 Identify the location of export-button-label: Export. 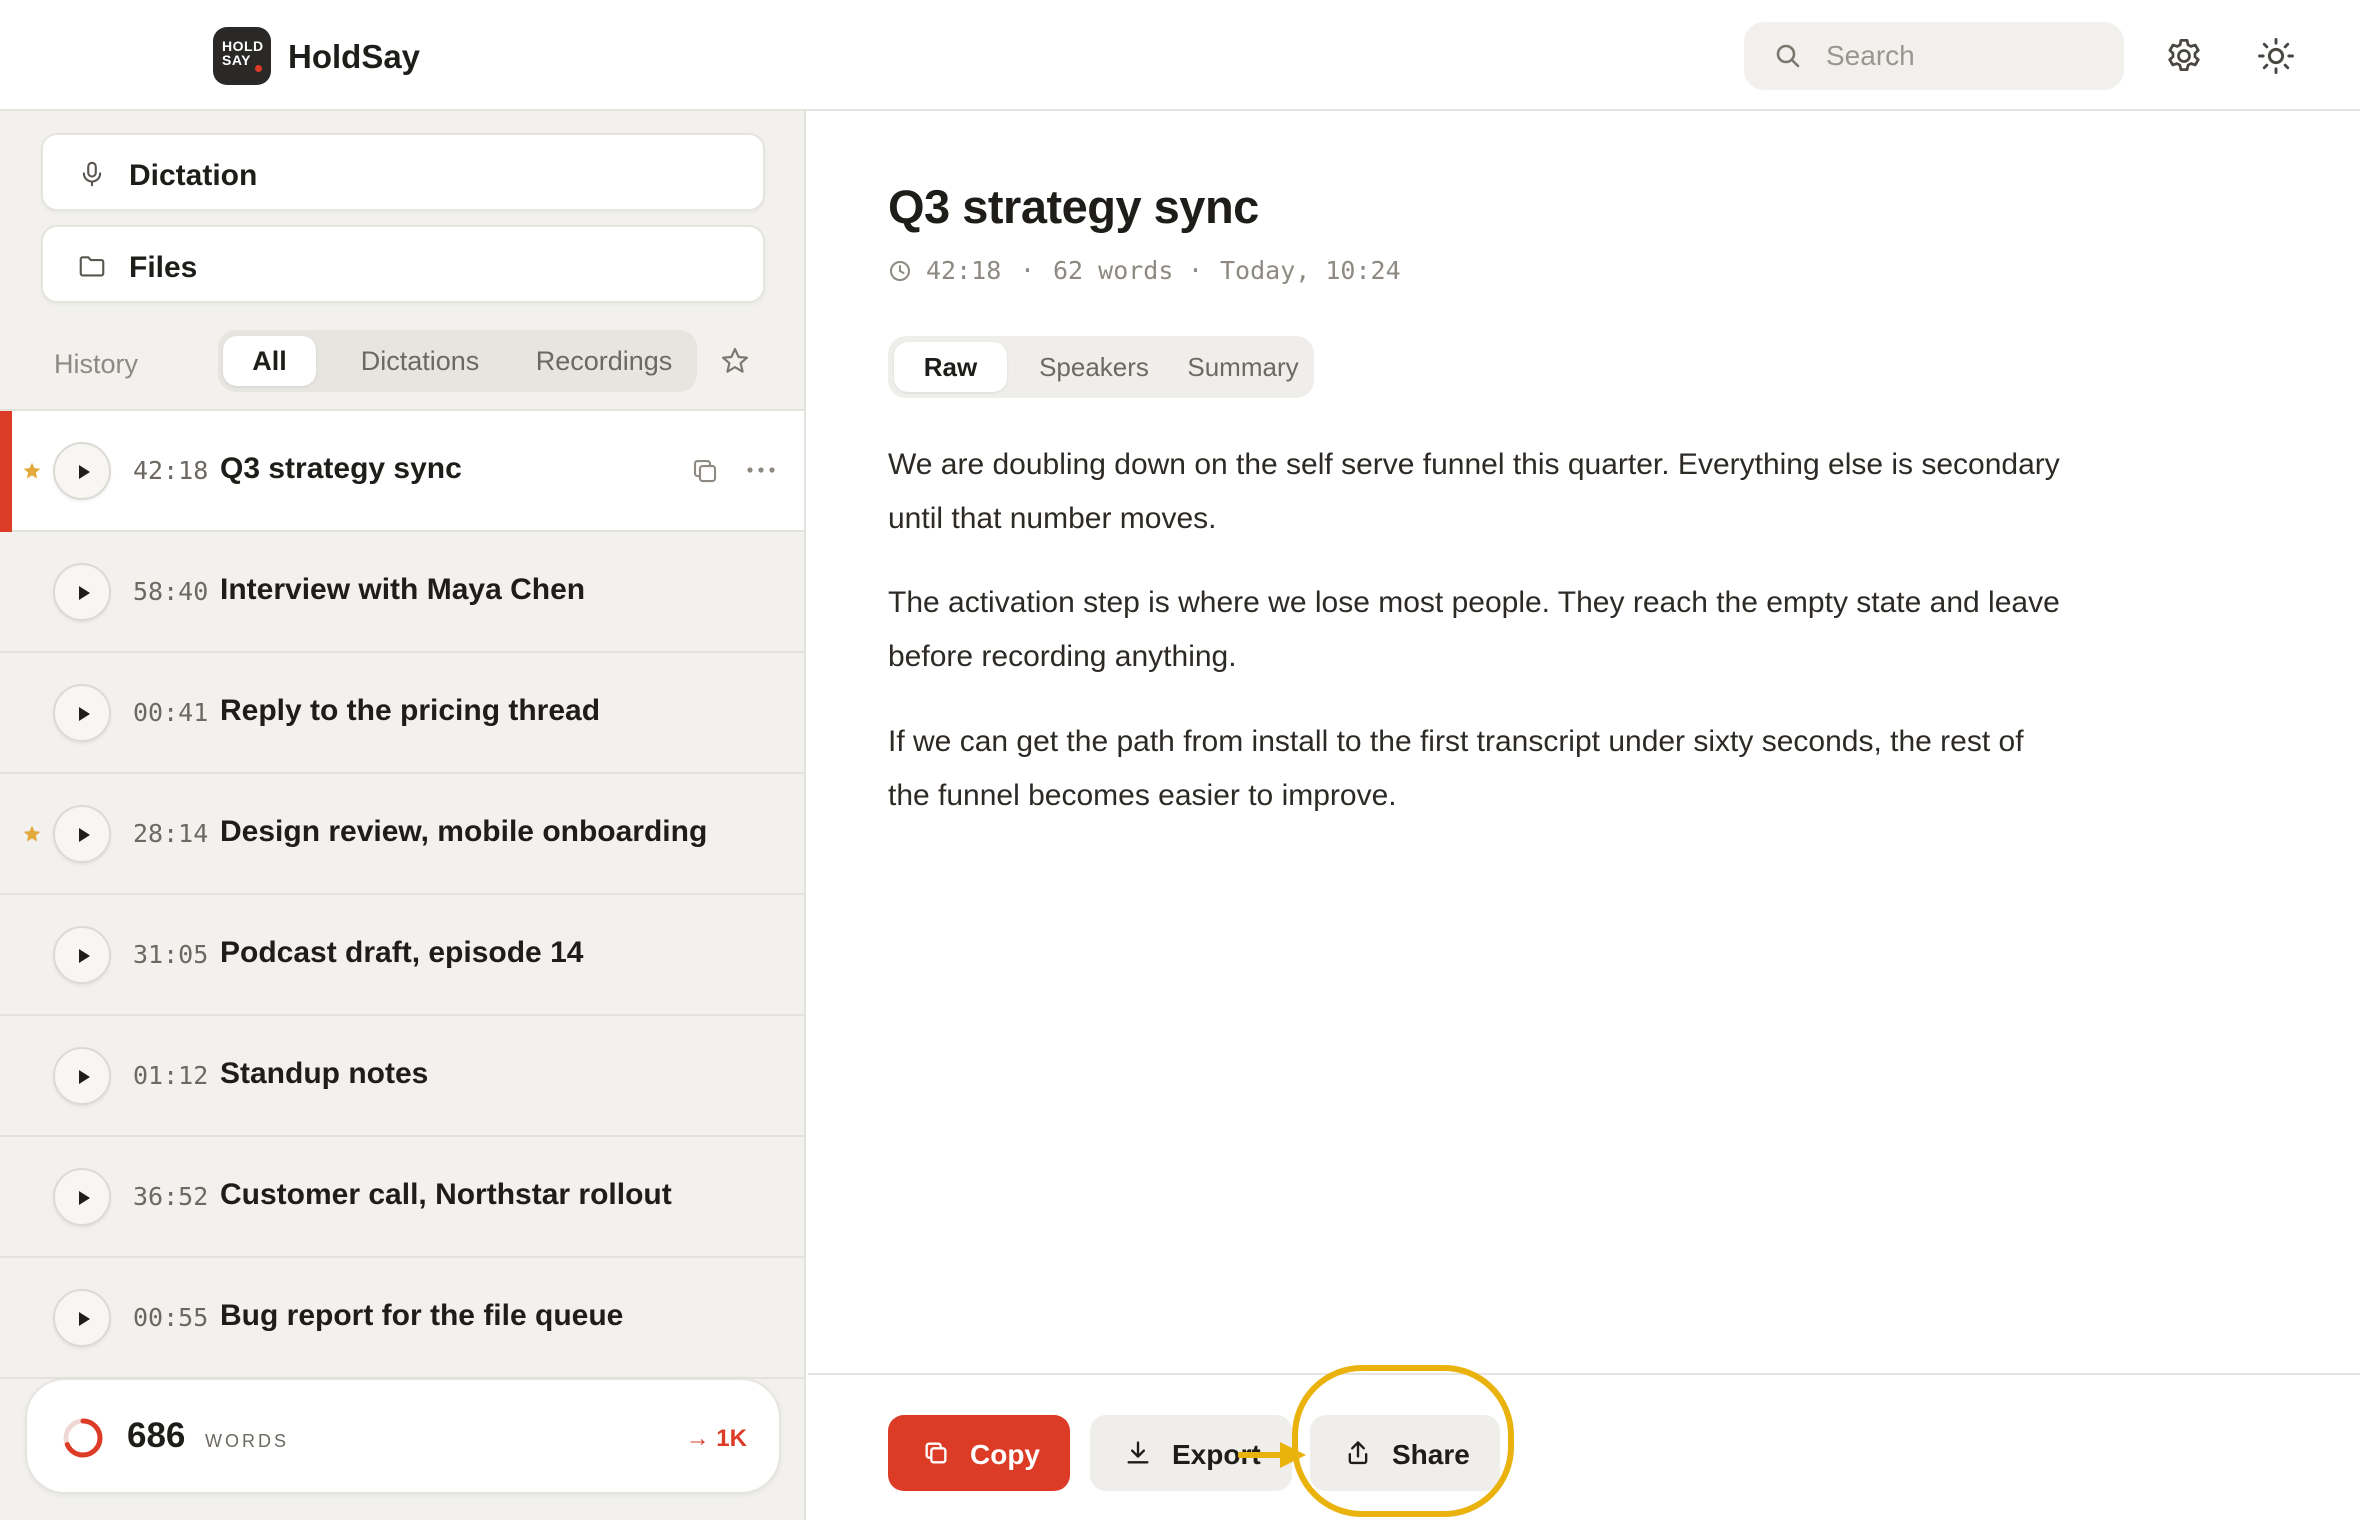
(1216, 1454).